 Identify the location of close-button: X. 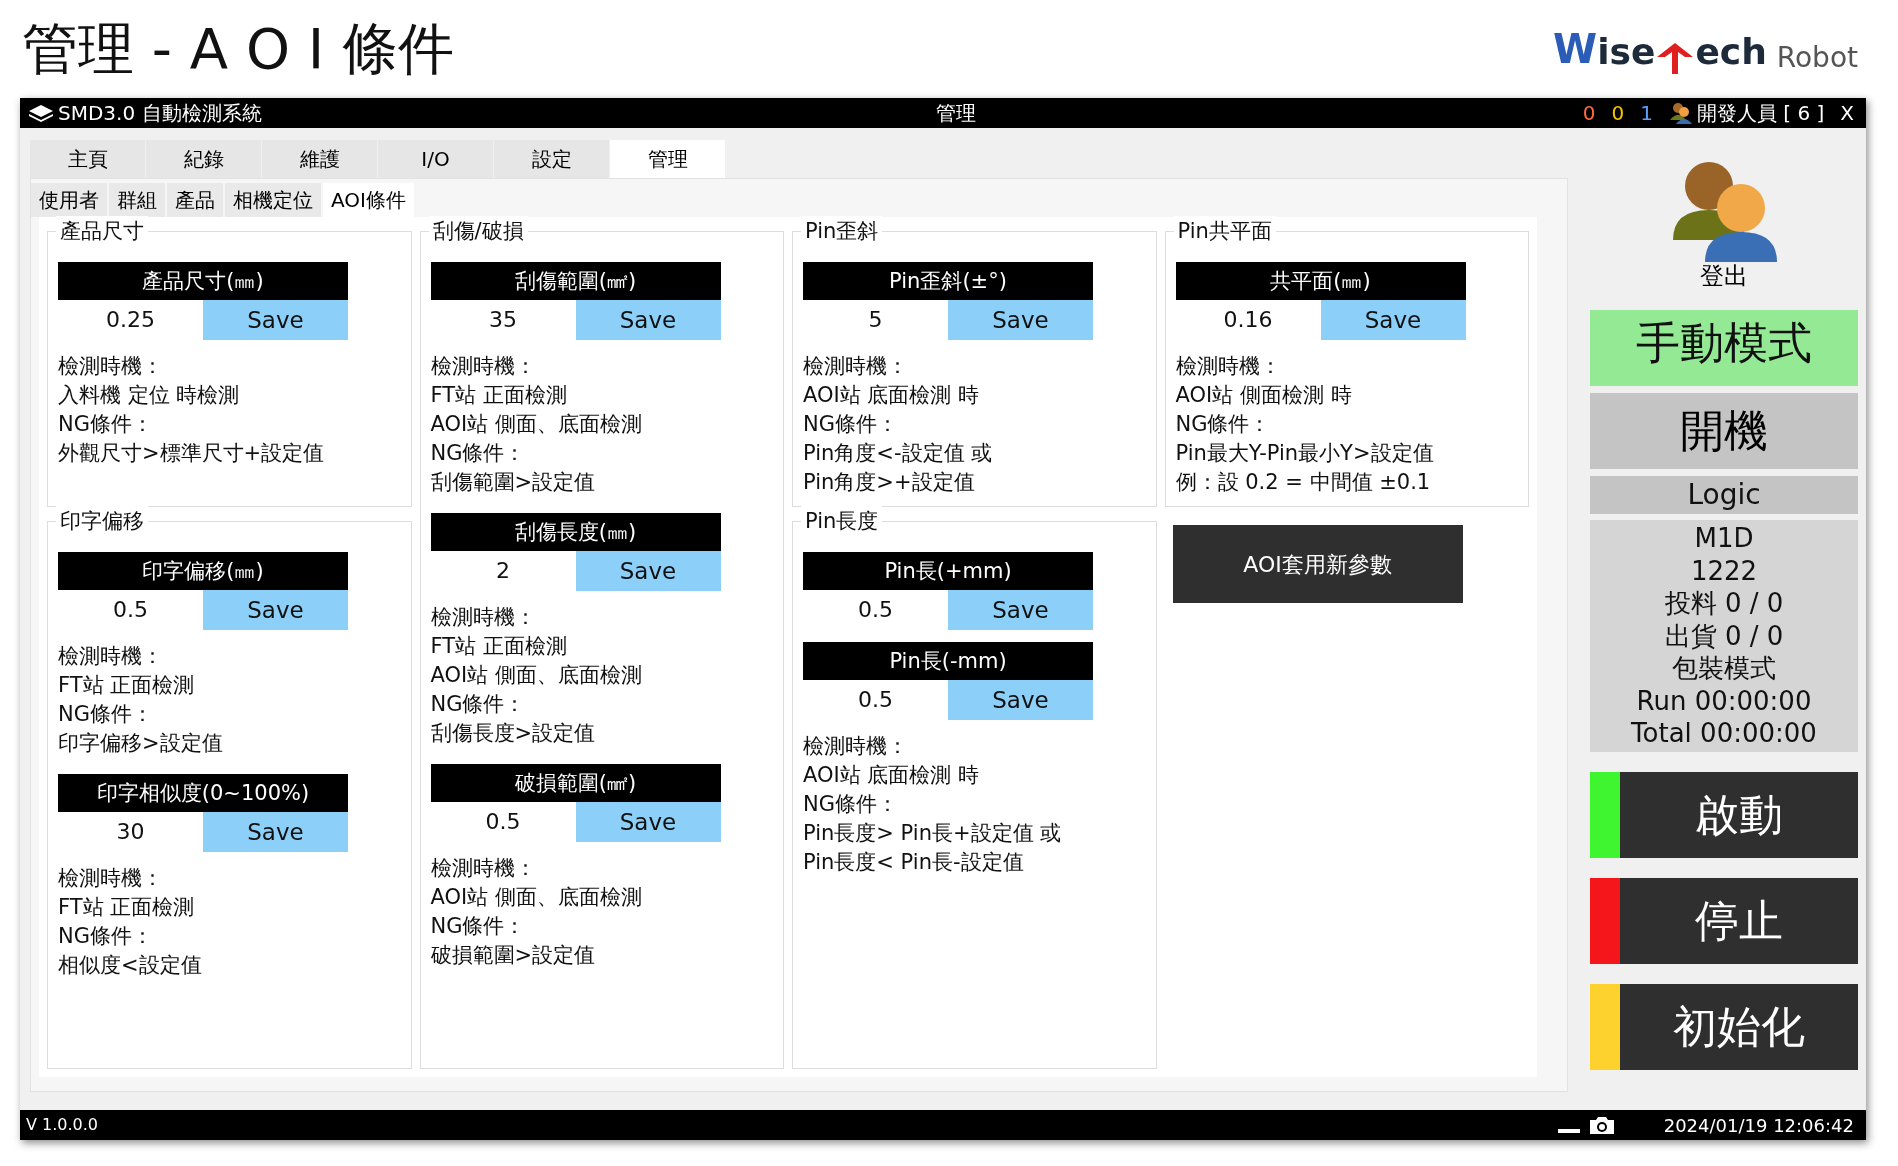
(1847, 113).